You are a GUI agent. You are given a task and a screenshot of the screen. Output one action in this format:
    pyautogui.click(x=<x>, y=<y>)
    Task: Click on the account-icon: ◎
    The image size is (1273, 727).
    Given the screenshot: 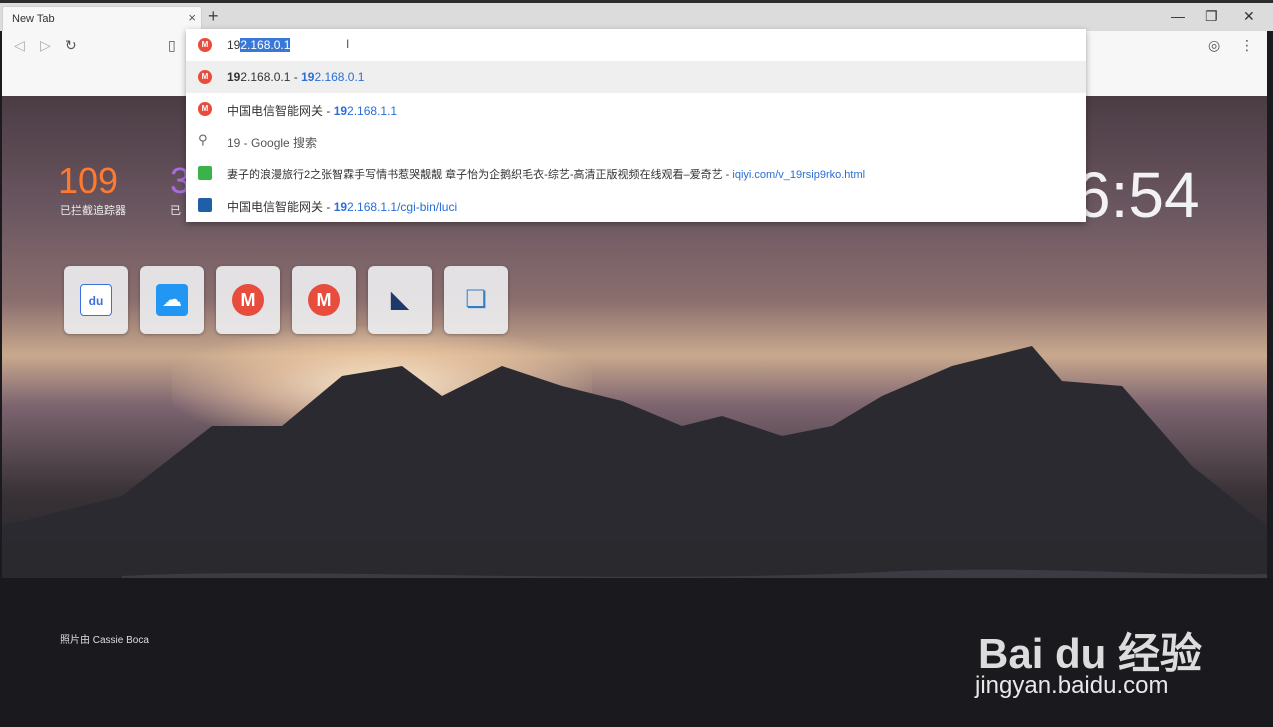 What is the action you would take?
    pyautogui.click(x=1214, y=45)
    